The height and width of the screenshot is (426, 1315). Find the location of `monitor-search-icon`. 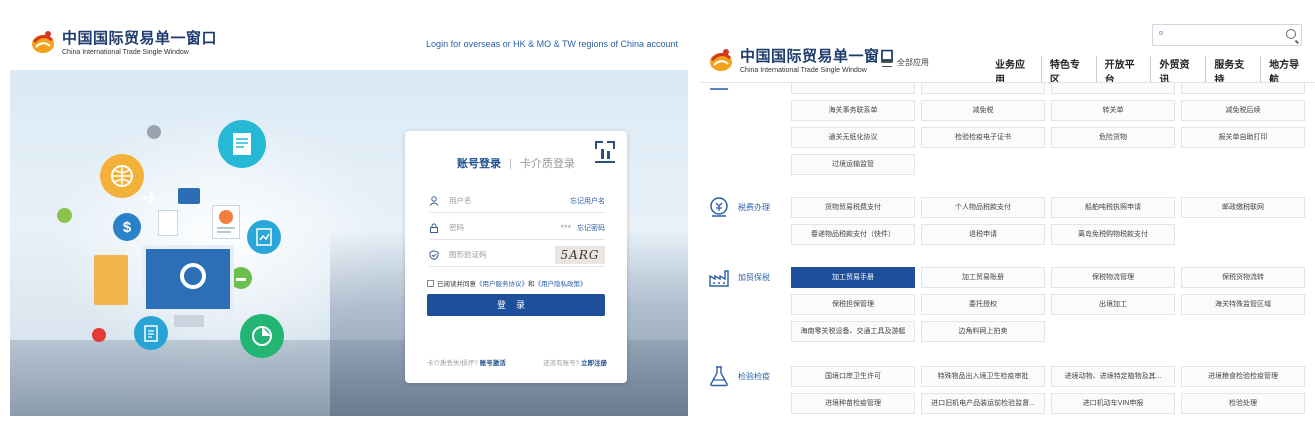

monitor-search-icon is located at coordinates (188, 286).